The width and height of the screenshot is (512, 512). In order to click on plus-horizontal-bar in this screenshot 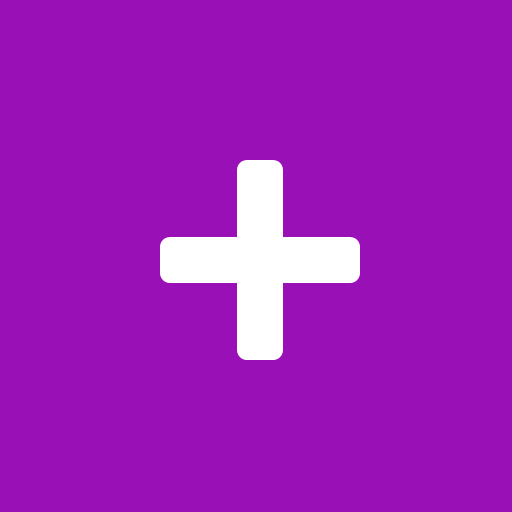, I will do `click(260, 260)`.